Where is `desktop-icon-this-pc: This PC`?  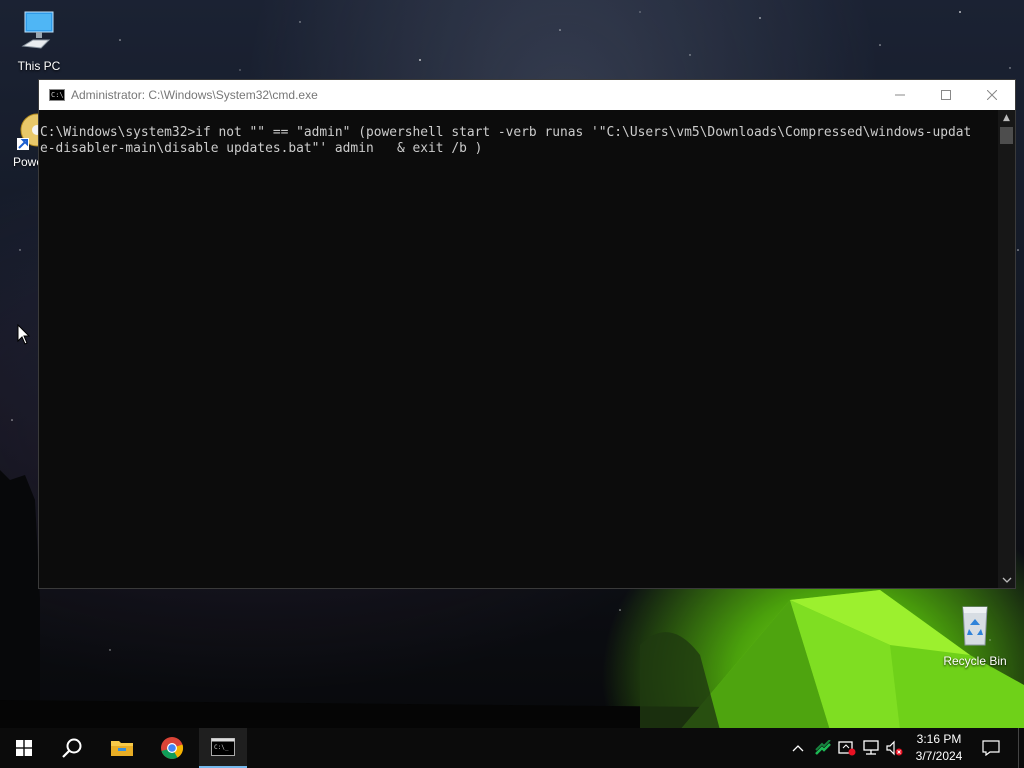 desktop-icon-this-pc: This PC is located at coordinates (39, 40).